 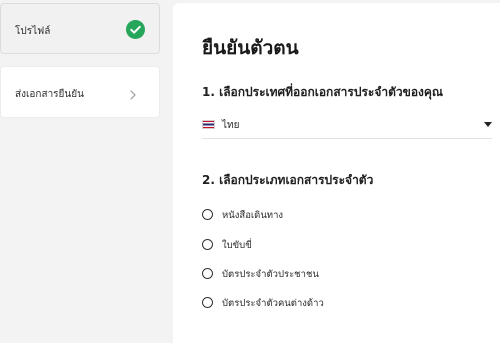 What do you see at coordinates (133, 93) in the screenshot?
I see `chevron-right-icon` at bounding box center [133, 93].